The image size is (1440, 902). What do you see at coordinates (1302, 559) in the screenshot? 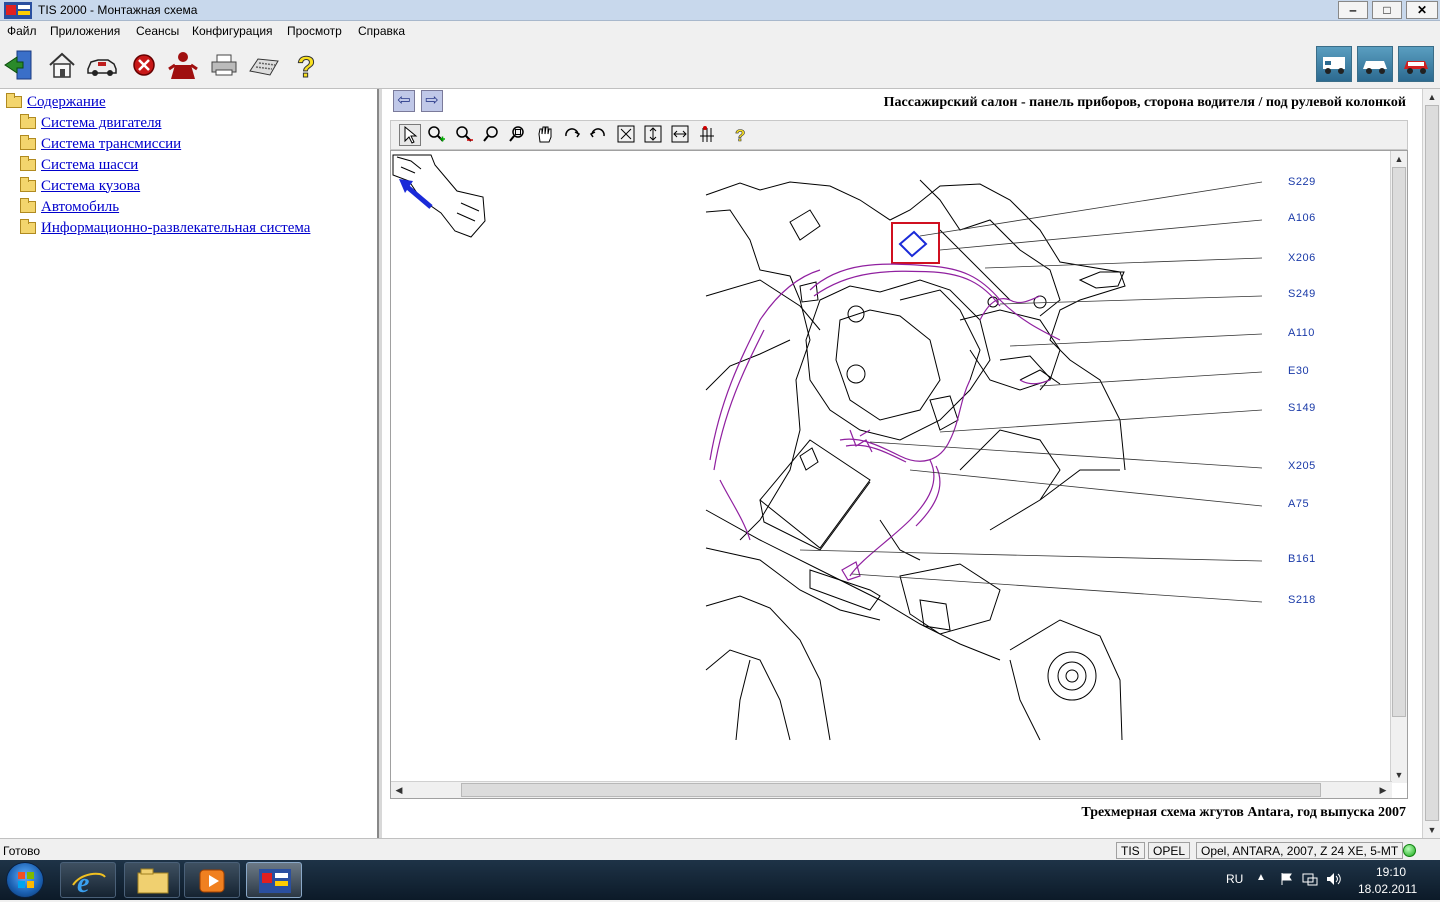
I see `component-label-b161: B161` at bounding box center [1302, 559].